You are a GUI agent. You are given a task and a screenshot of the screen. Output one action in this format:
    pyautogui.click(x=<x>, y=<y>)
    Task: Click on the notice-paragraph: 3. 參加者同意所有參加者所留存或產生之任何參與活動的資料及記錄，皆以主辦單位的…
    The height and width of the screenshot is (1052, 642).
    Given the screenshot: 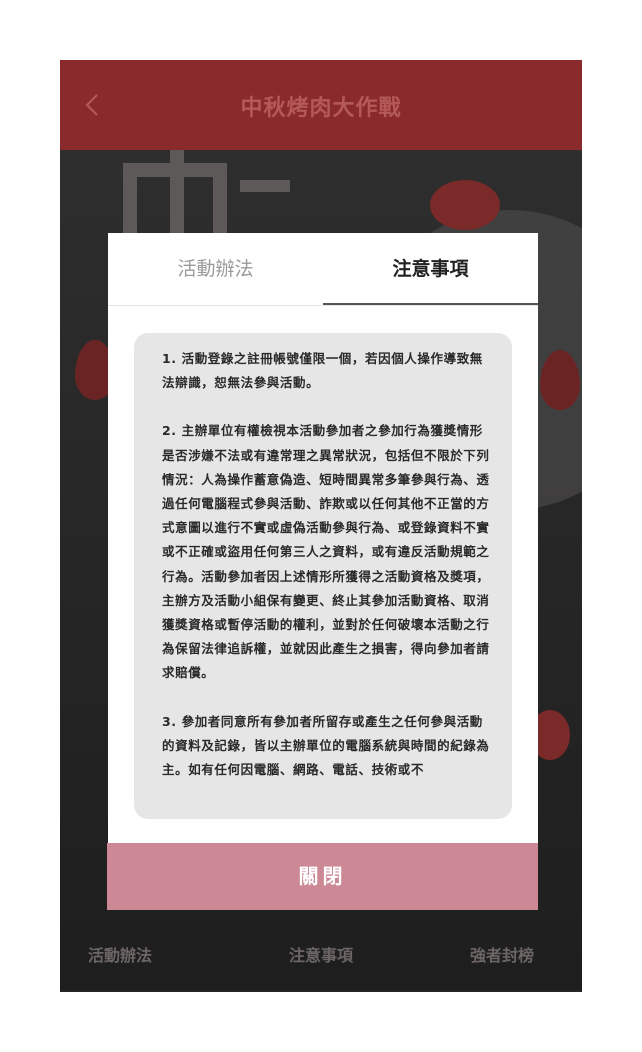 What is the action you would take?
    pyautogui.click(x=326, y=745)
    